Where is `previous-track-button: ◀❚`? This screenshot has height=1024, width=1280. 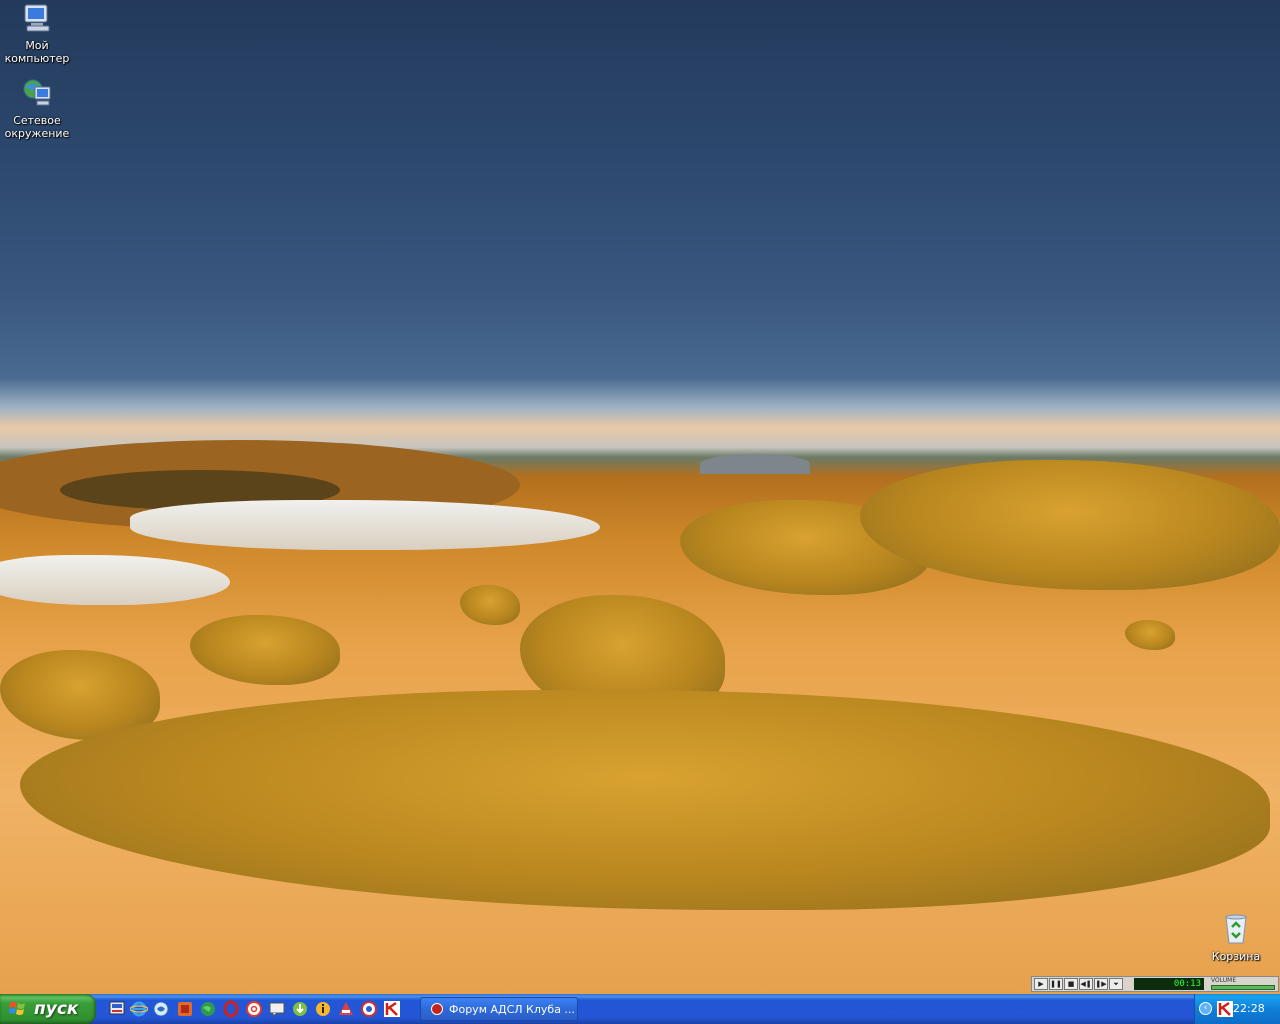 previous-track-button: ◀❚ is located at coordinates (1086, 984).